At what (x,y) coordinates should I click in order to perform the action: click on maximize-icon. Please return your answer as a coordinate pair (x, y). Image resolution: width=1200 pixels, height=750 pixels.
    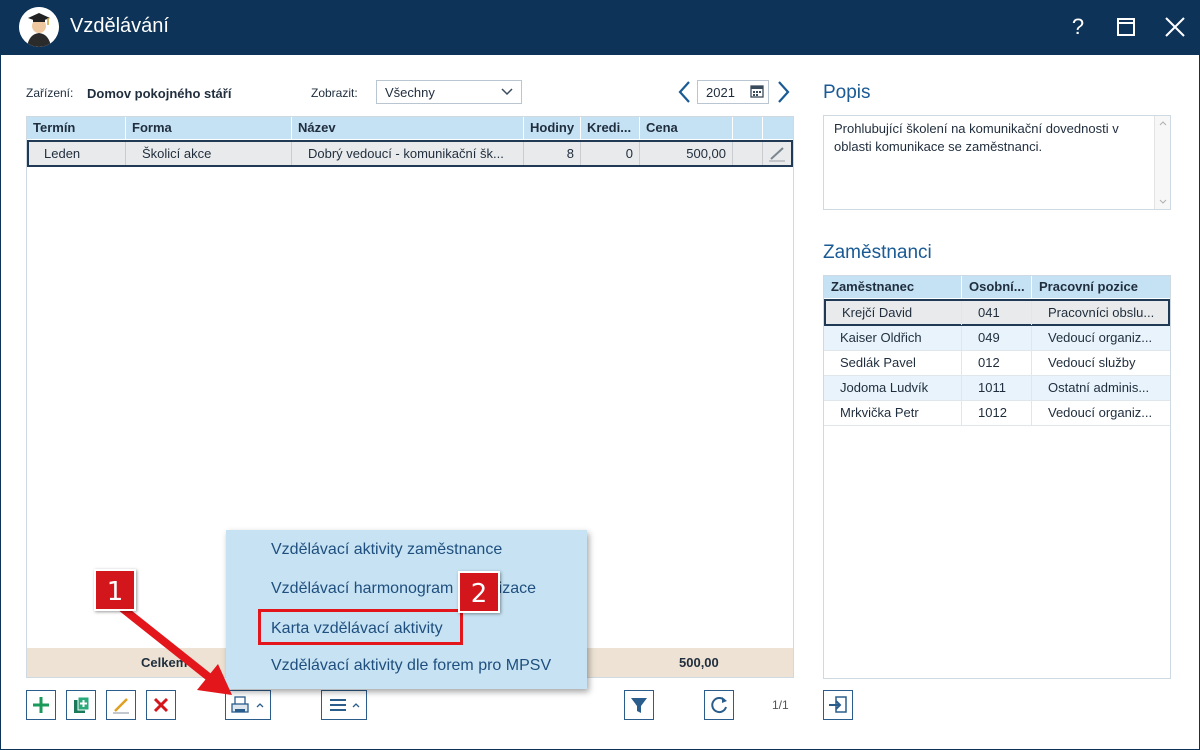
    Looking at the image, I should click on (1126, 27).